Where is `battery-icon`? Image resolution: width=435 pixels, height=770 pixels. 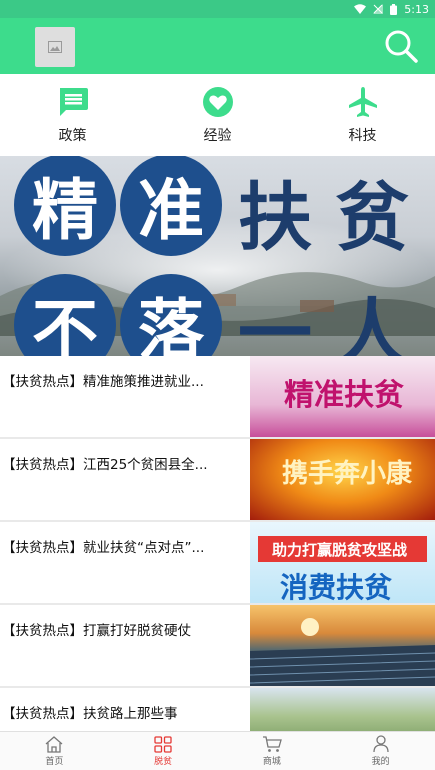
battery-icon is located at coordinates (394, 9).